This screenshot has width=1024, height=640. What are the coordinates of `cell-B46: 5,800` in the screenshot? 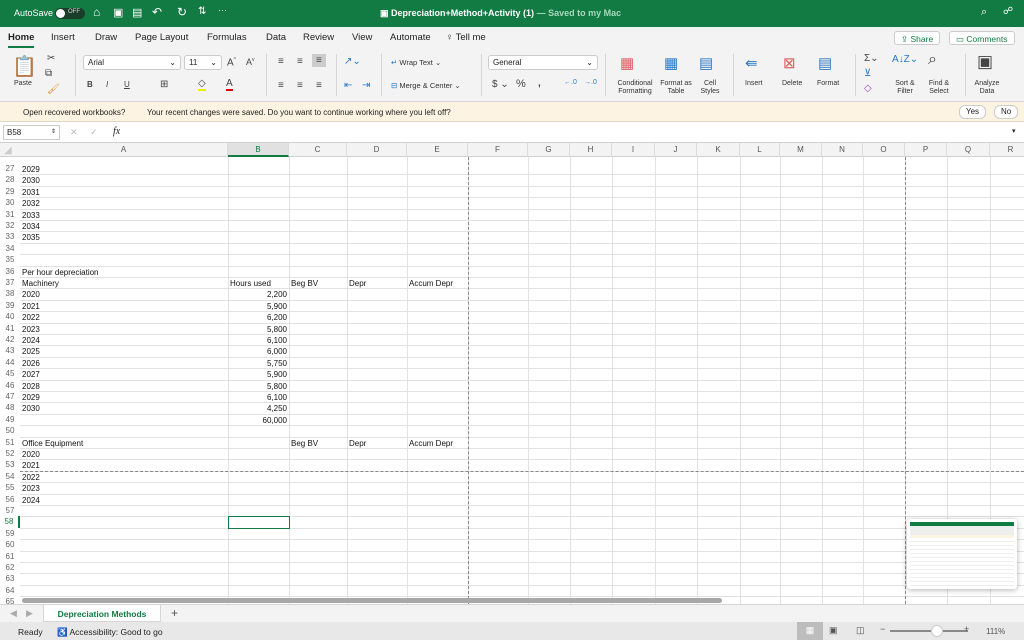 It's located at (258, 386).